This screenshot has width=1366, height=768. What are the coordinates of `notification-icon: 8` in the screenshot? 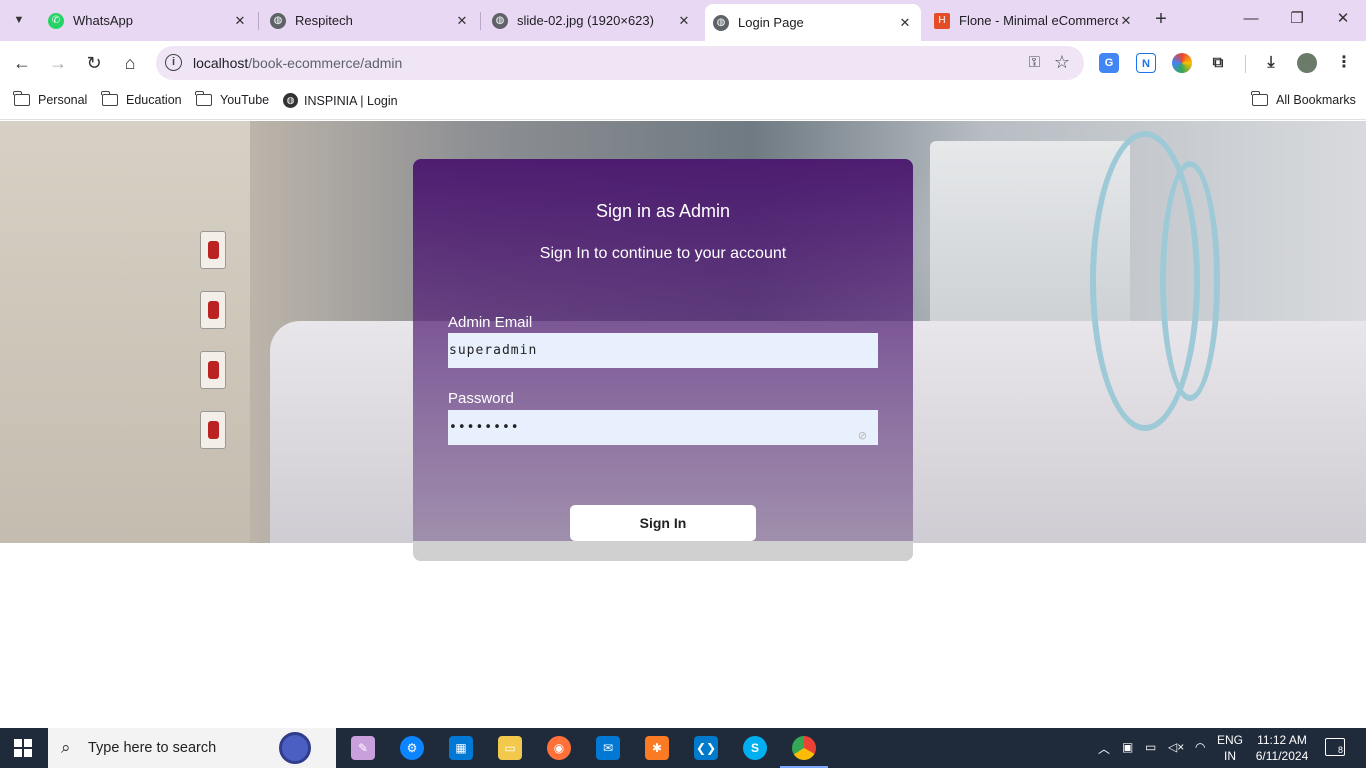 It's located at (1335, 747).